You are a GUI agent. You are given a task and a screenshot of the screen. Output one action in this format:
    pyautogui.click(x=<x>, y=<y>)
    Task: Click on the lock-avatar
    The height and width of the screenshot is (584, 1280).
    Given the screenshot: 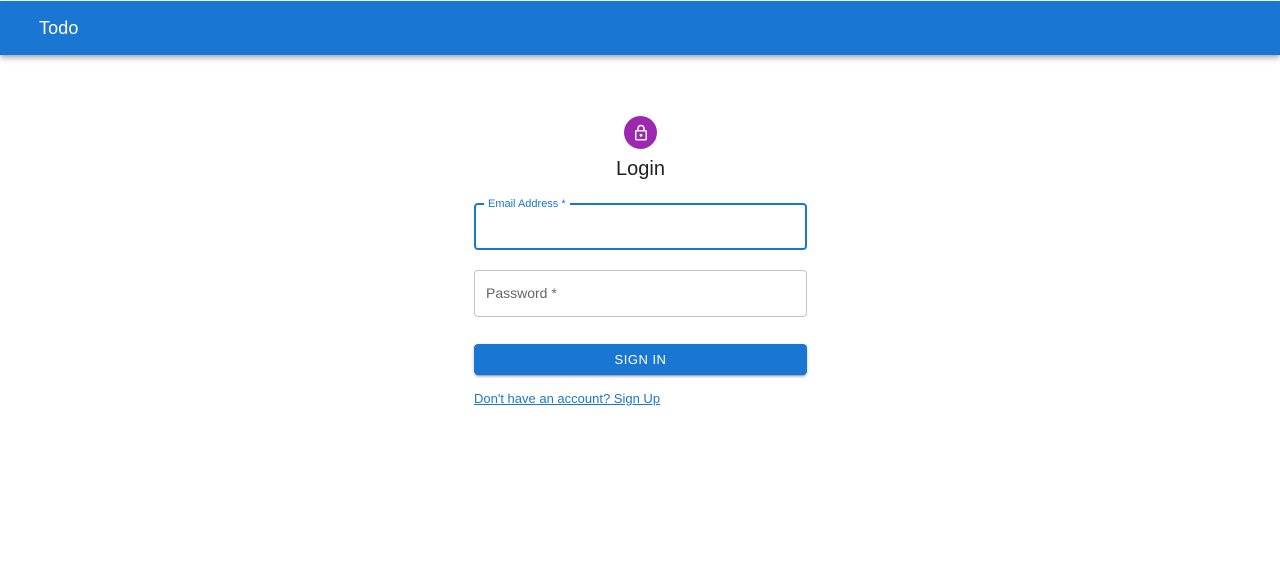 What is the action you would take?
    pyautogui.click(x=640, y=132)
    